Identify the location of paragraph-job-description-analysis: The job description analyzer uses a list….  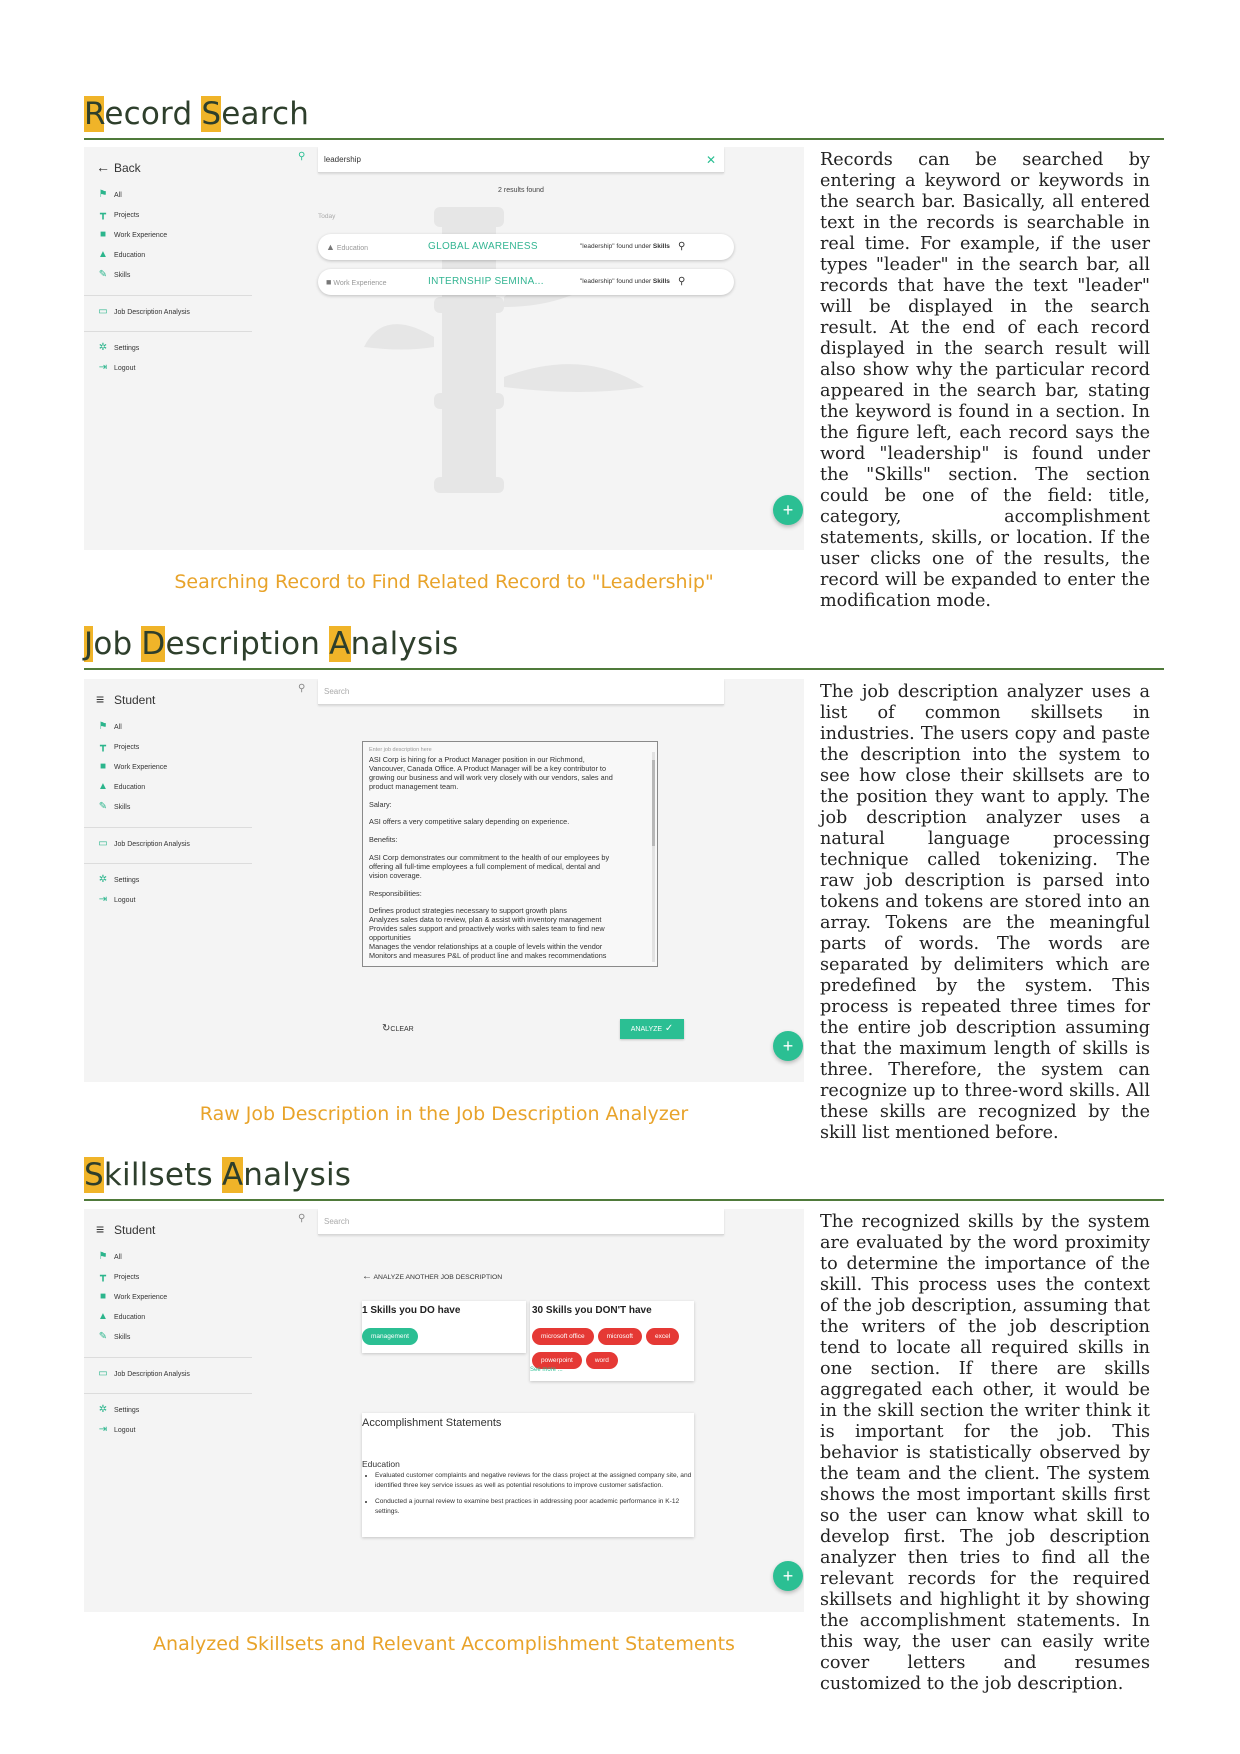
(985, 912).